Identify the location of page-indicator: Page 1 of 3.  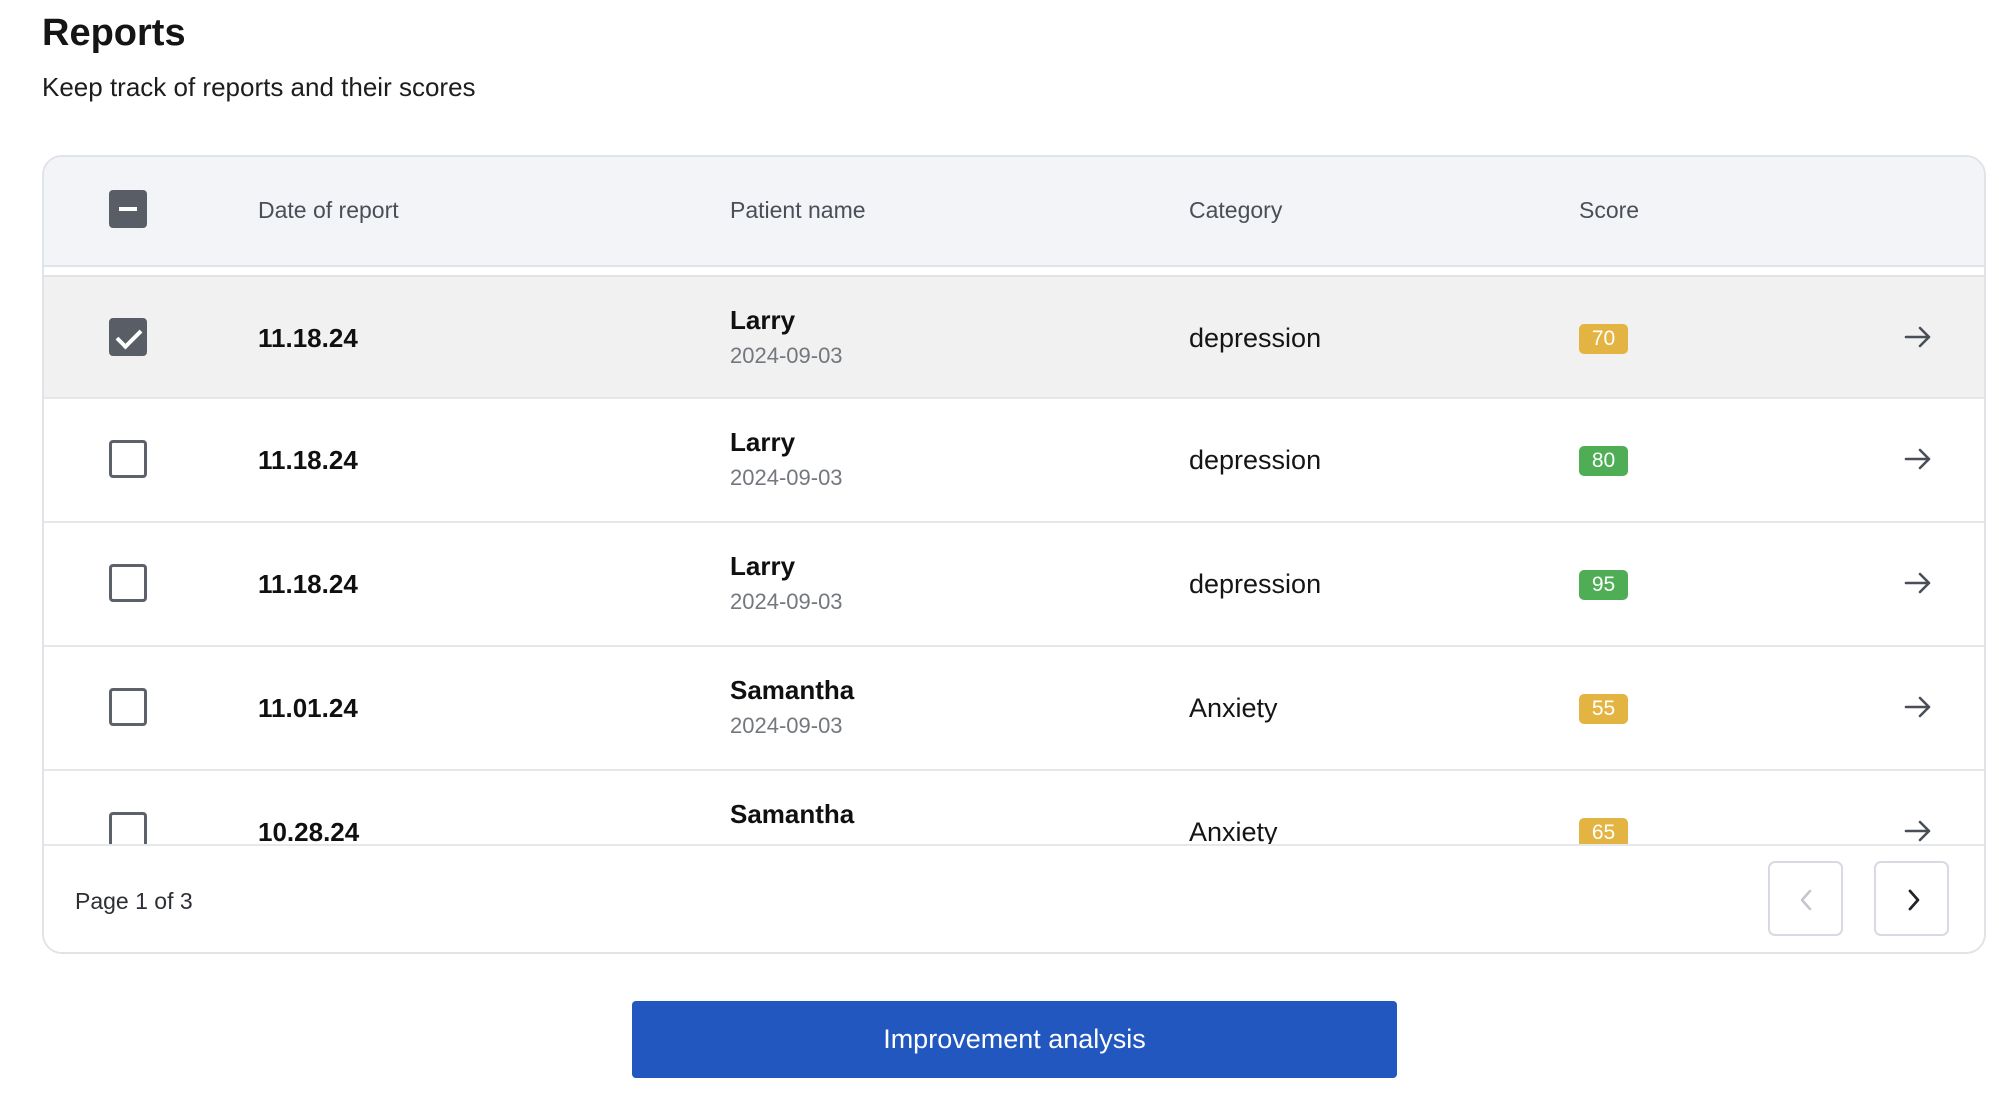
(134, 901).